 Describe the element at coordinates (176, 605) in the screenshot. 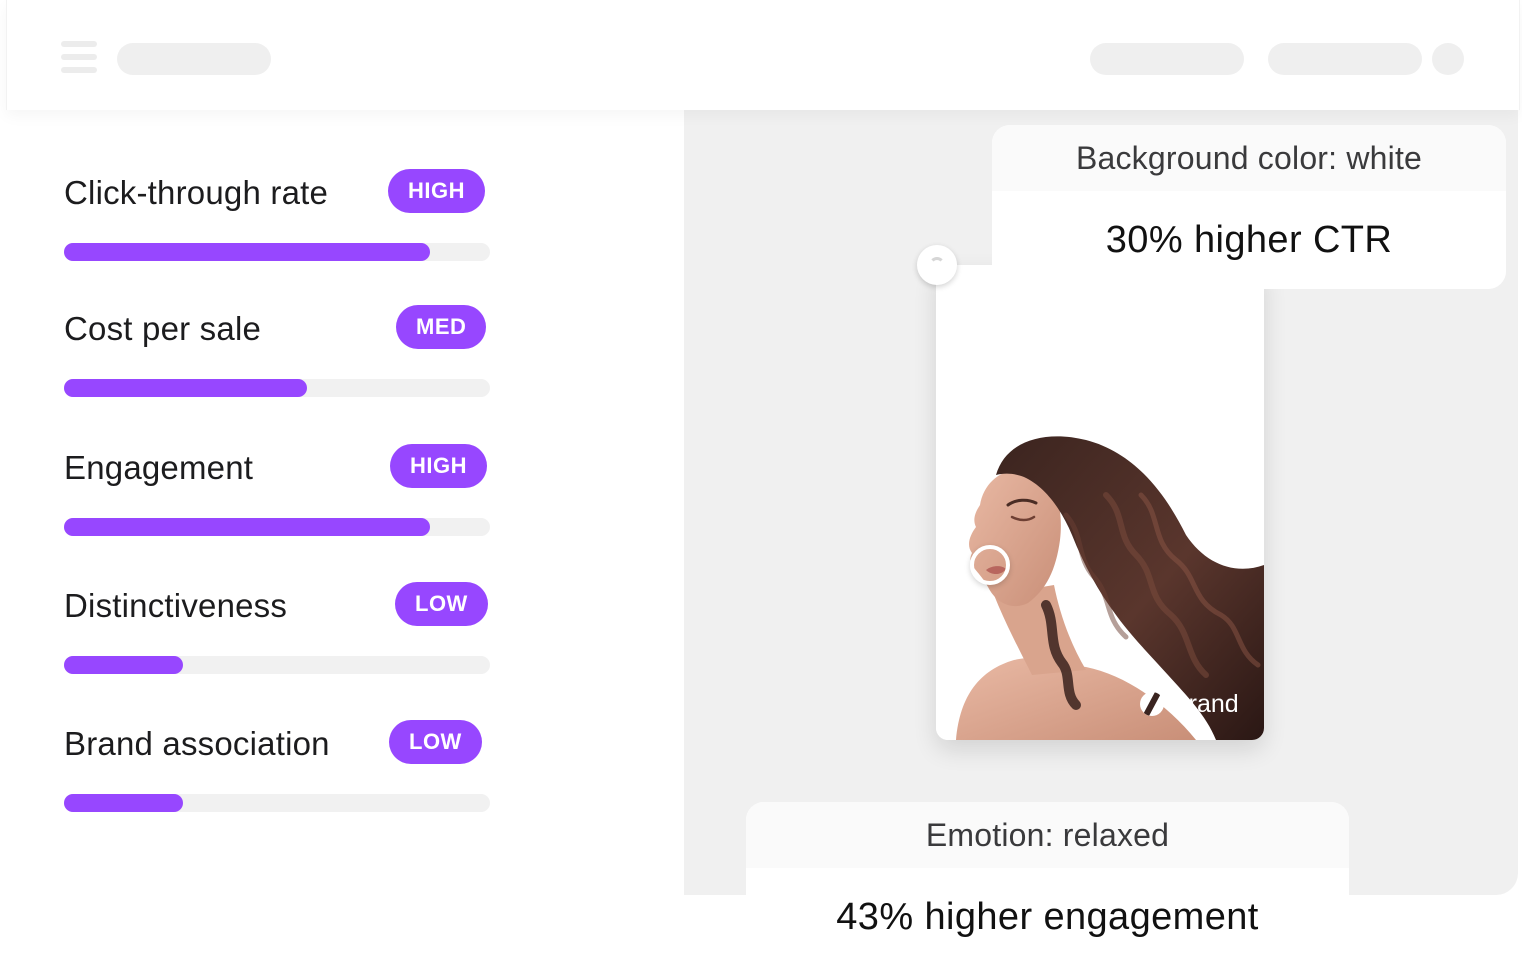

I see `metric-label: Distinctiveness` at that location.